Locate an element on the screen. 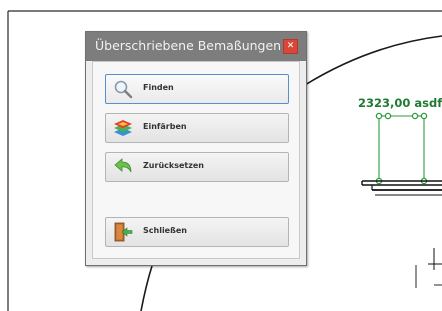 The width and height of the screenshot is (442, 311). dialog-titlebar: Überschriebene Bemaßungen ✕ is located at coordinates (196, 46).